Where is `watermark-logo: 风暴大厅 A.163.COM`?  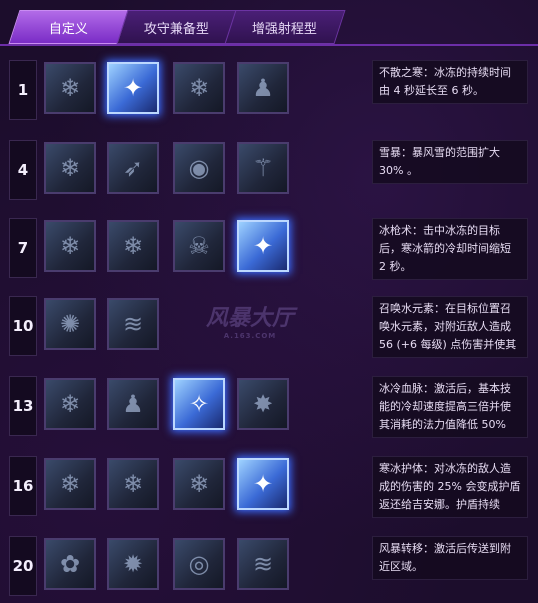 watermark-logo: 风暴大厅 A.163.COM is located at coordinates (249, 323).